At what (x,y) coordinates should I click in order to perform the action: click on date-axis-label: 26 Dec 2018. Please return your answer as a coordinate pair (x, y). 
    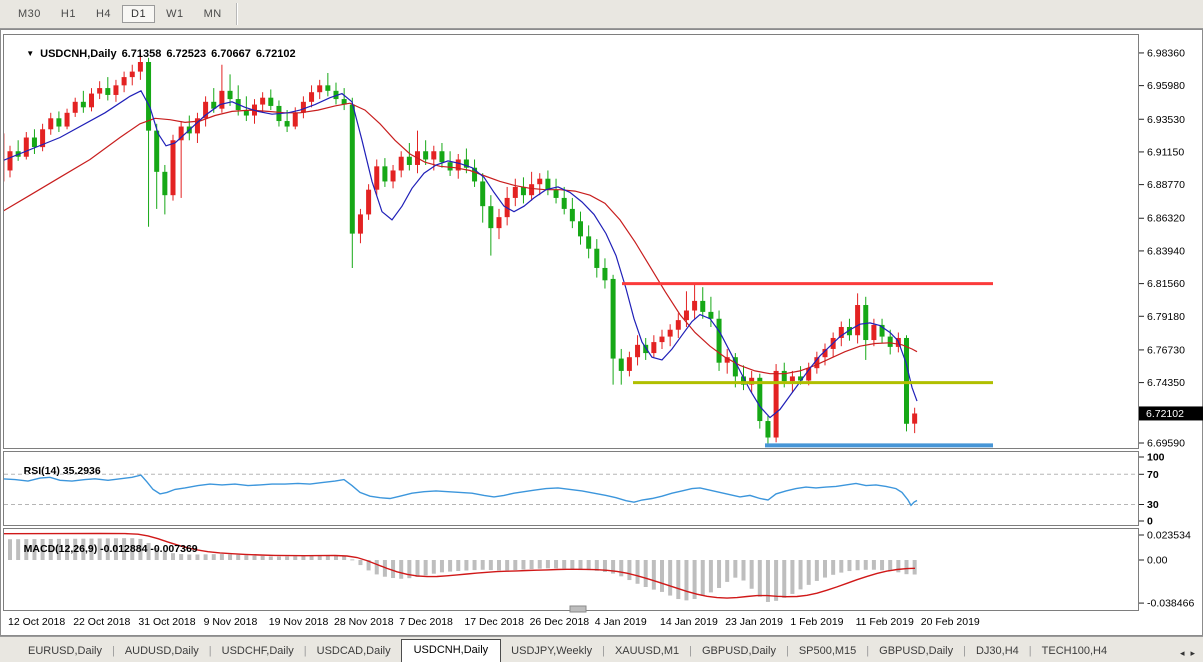
    Looking at the image, I should click on (560, 622).